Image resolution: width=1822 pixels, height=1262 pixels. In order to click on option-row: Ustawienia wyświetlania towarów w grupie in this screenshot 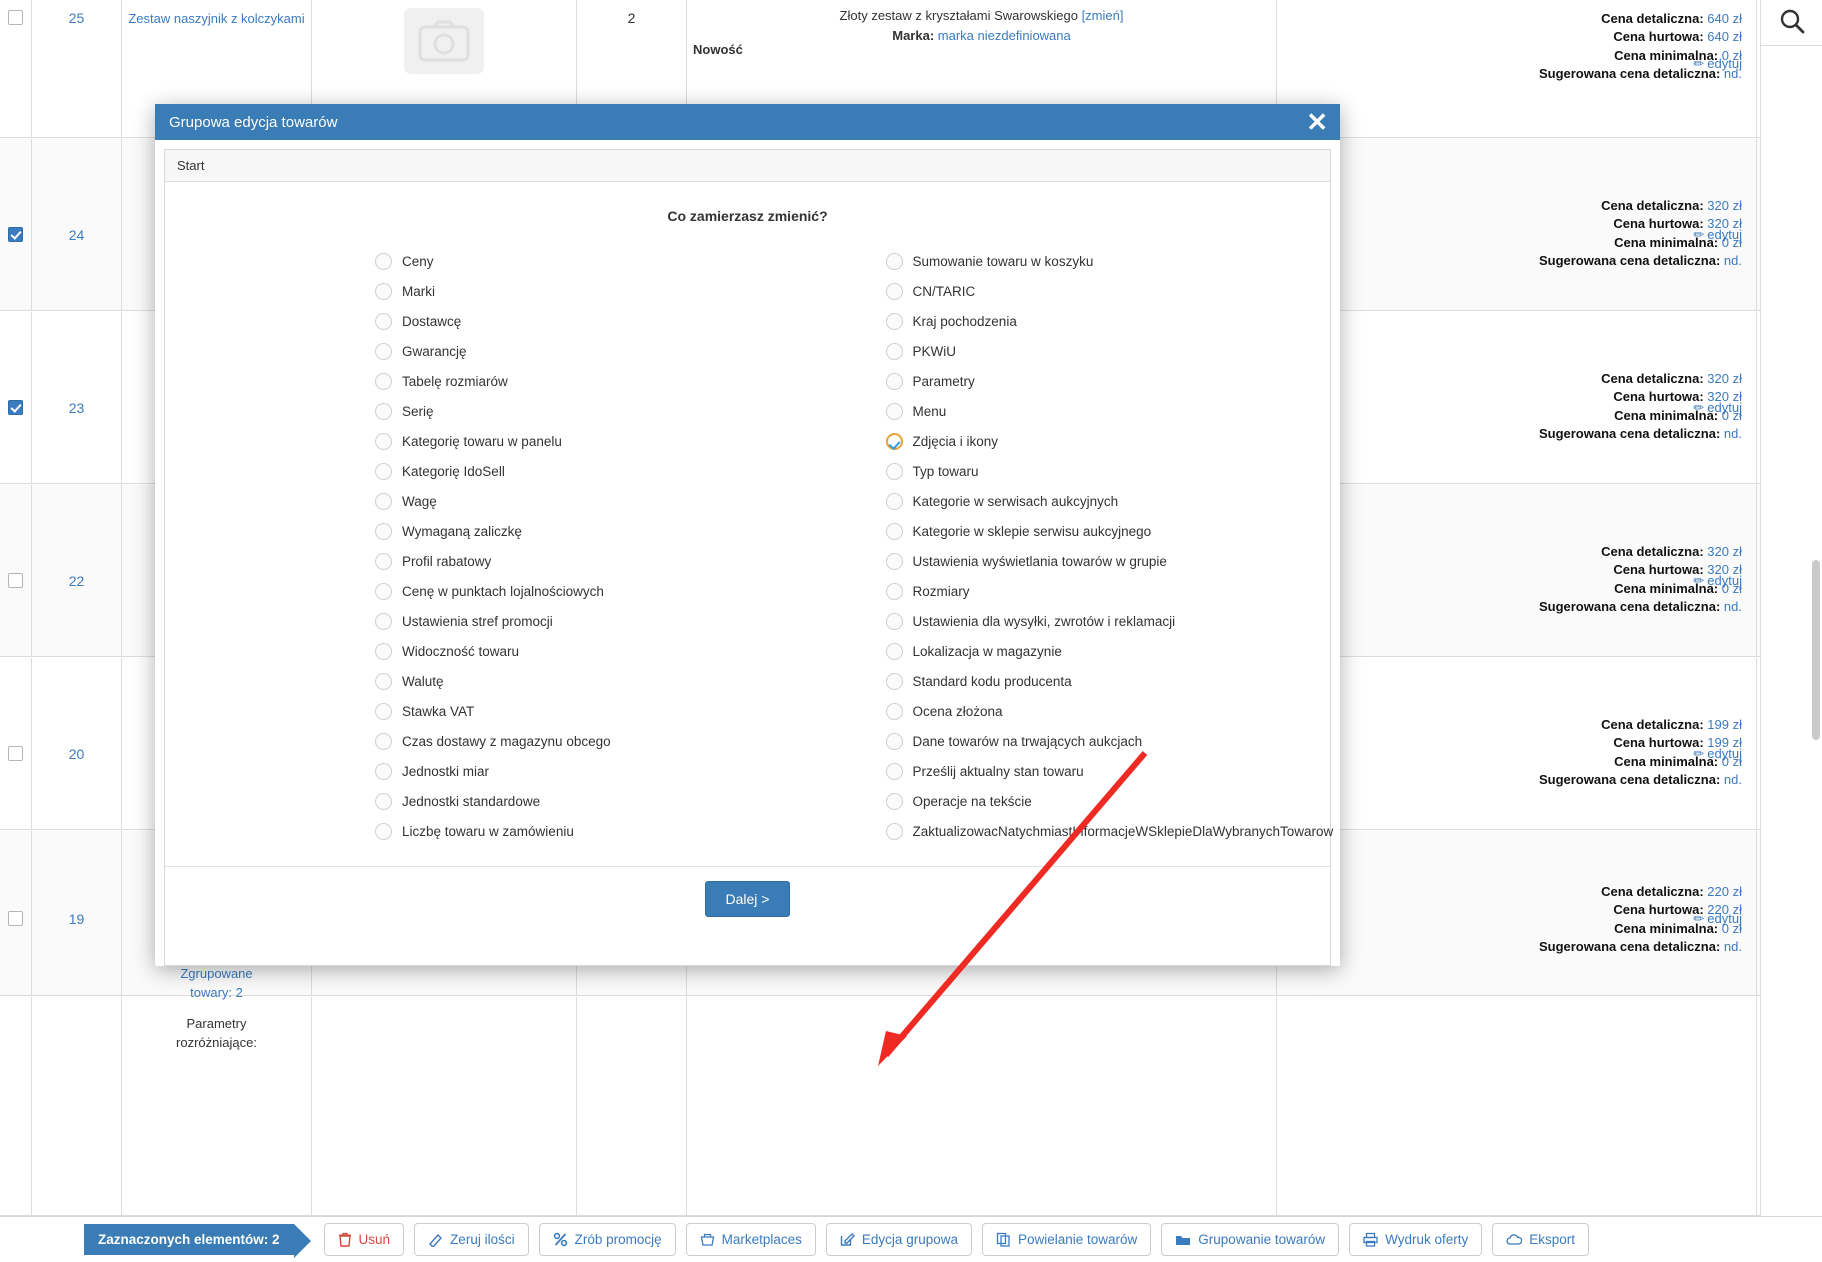, I will do `click(1108, 561)`.